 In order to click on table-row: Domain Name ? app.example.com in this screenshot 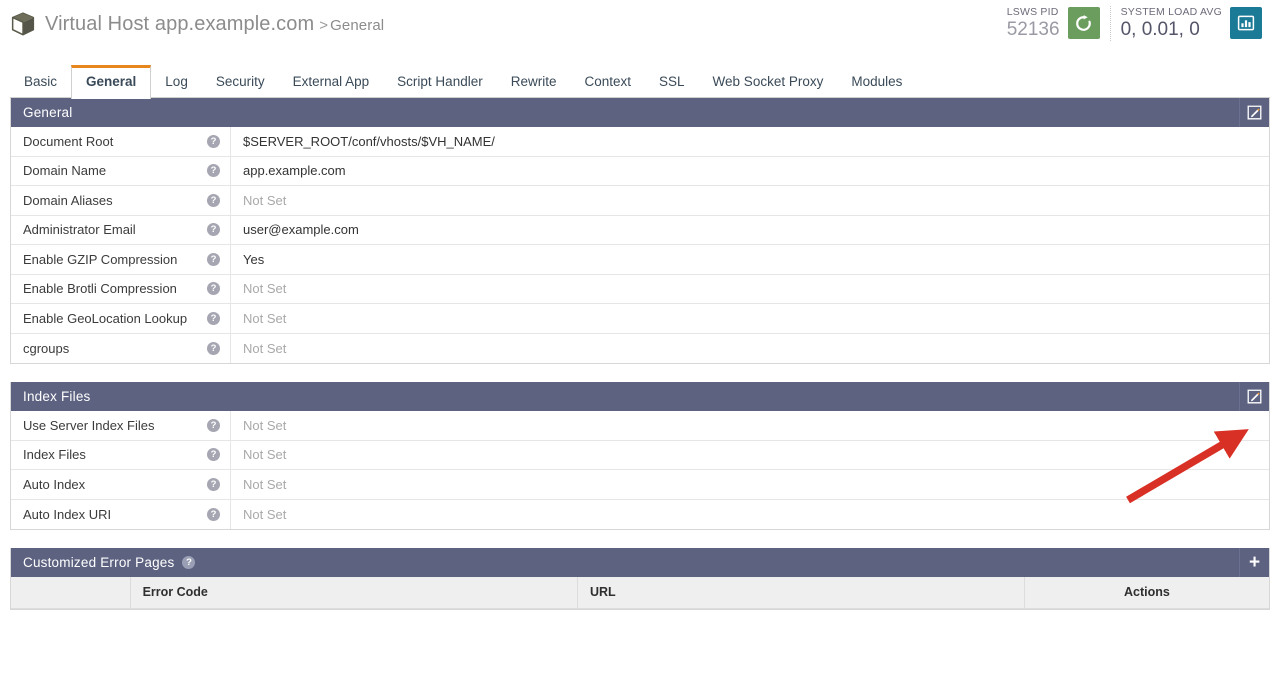, I will do `click(640, 171)`.